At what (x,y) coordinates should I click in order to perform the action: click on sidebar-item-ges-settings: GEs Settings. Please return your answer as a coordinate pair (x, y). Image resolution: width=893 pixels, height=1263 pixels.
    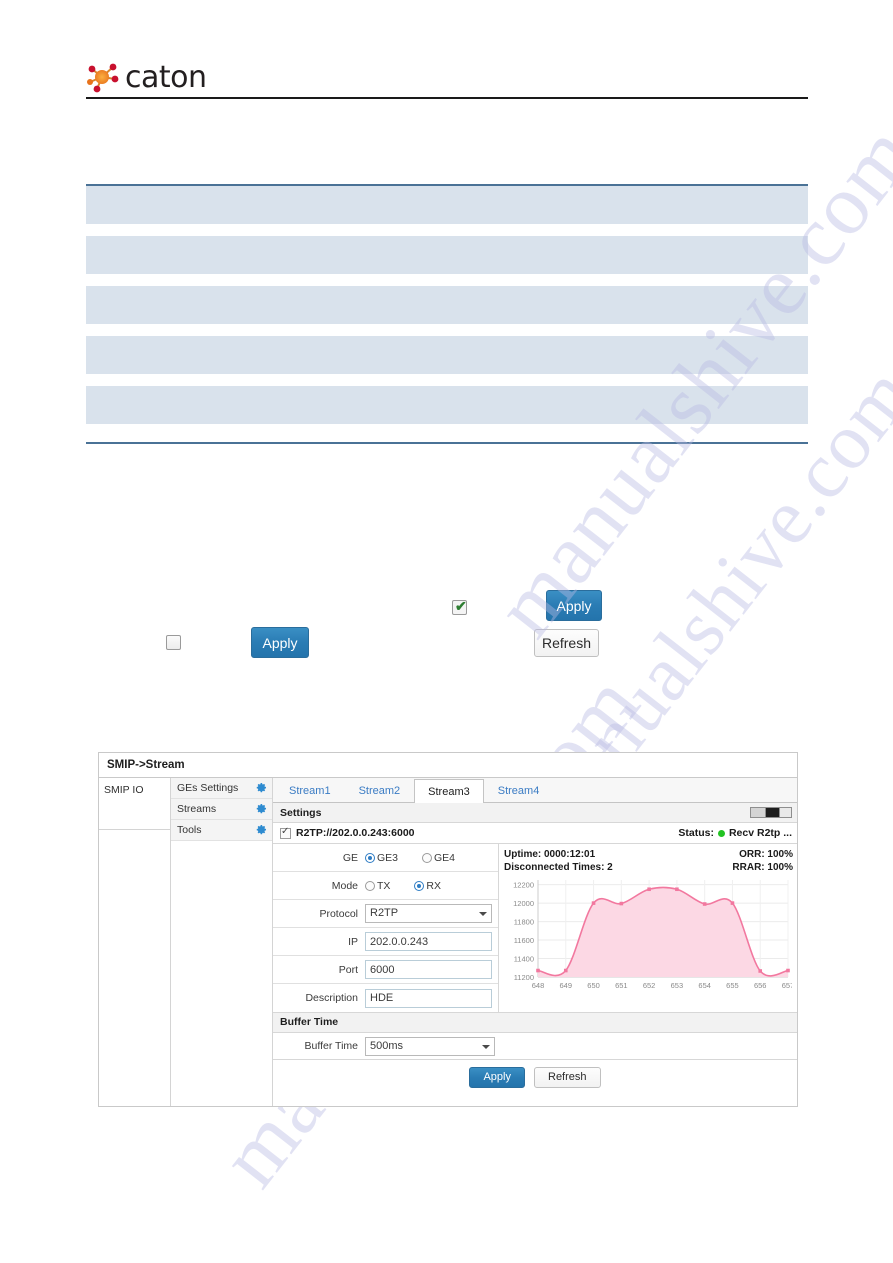
    Looking at the image, I should click on (221, 788).